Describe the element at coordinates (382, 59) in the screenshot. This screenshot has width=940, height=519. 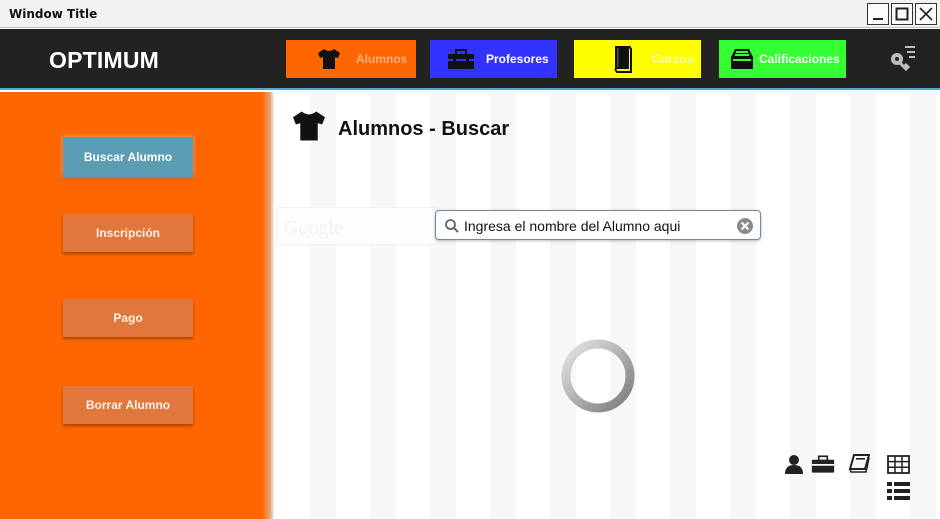
I see `nav-alumnos-label: Alumnos` at that location.